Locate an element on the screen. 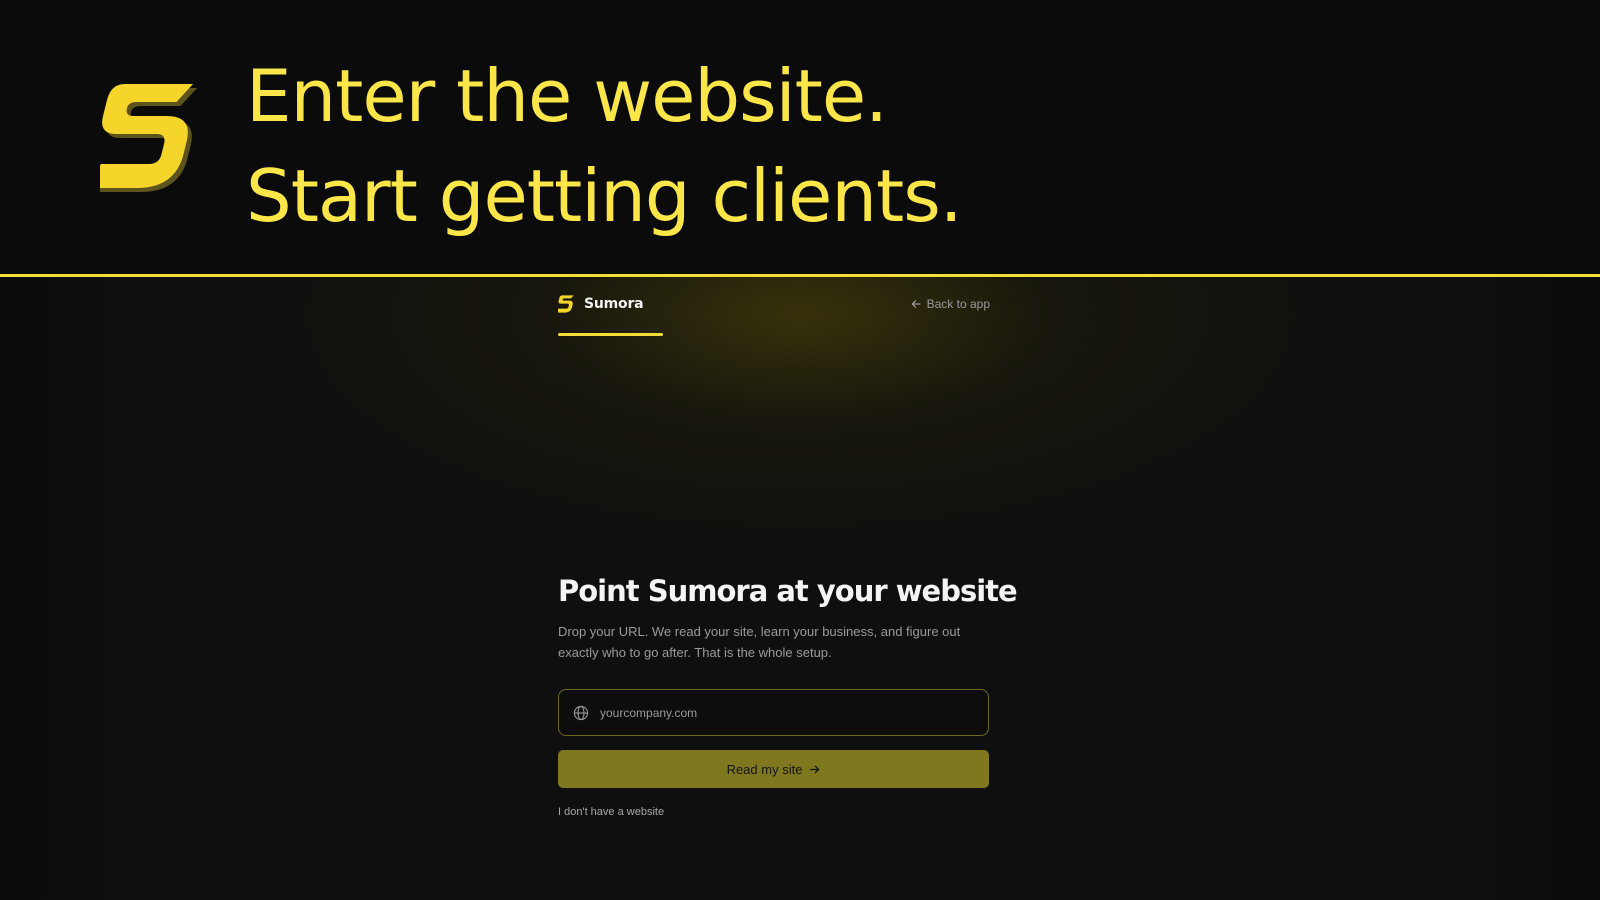 This screenshot has height=900, width=1600. url-input is located at coordinates (794, 712).